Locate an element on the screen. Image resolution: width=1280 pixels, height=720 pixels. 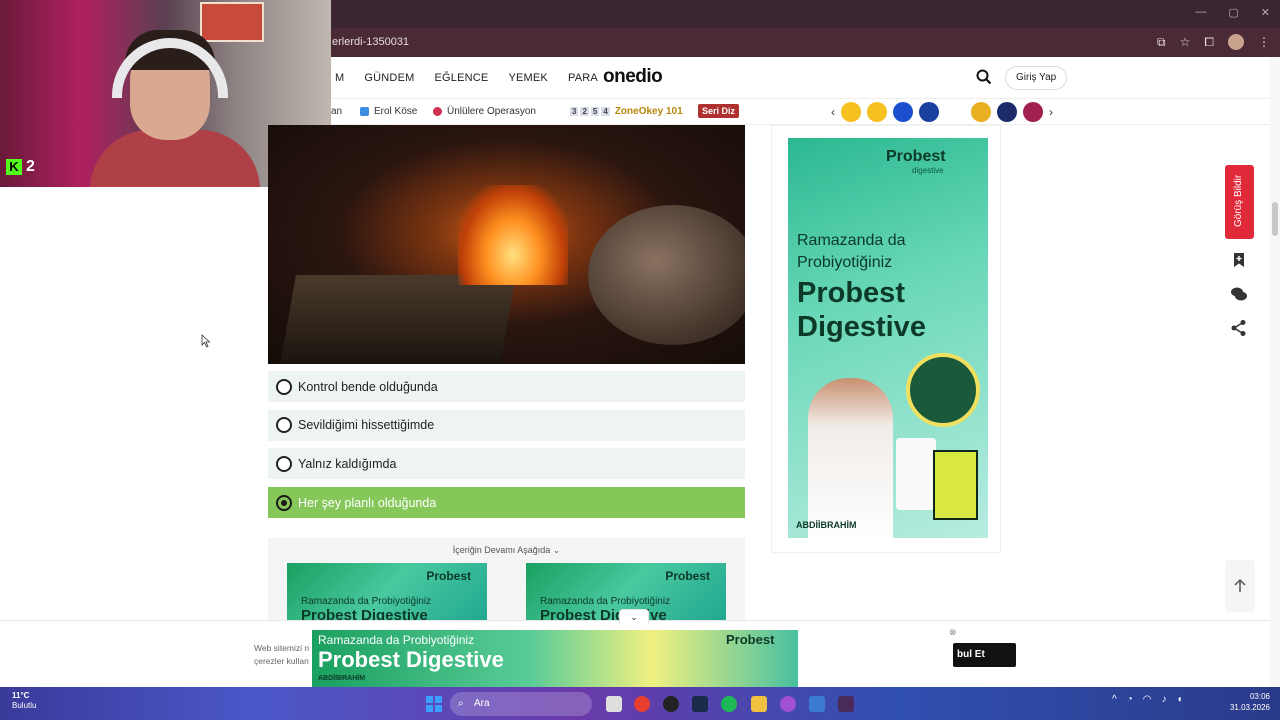
ad-model-image is located at coordinates (850, 458).